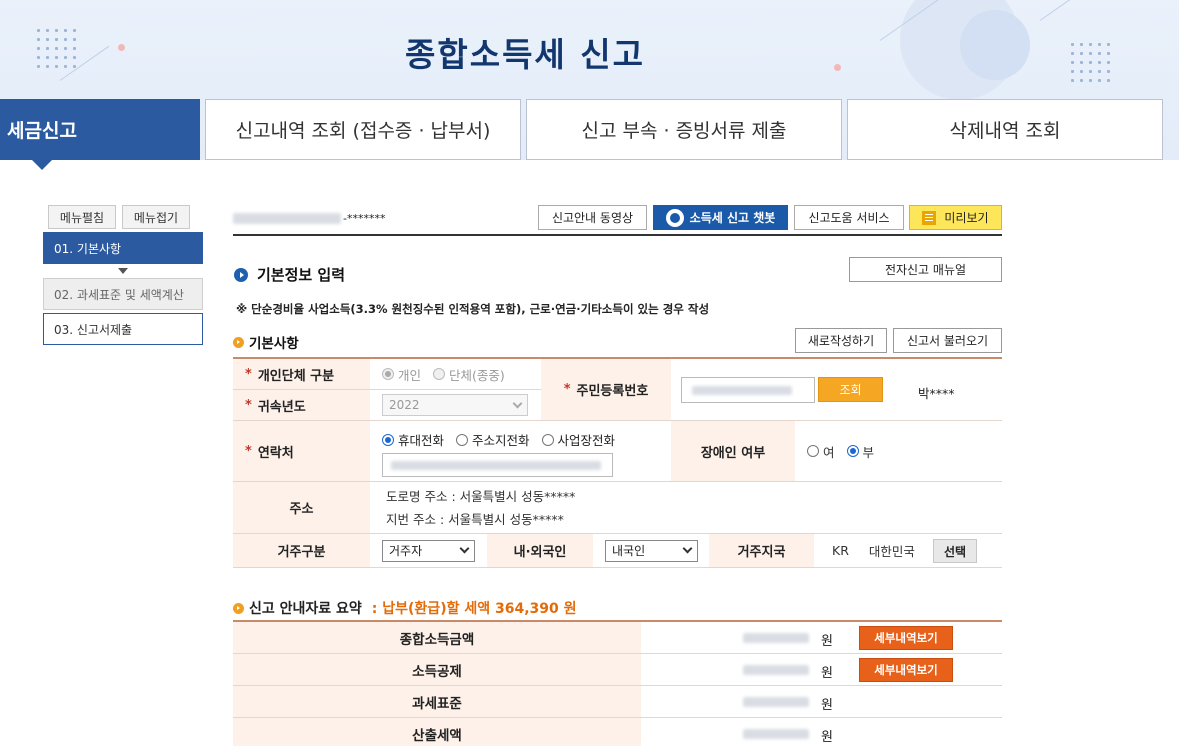 This screenshot has width=1179, height=746. Describe the element at coordinates (925, 269) in the screenshot. I see `manual-button: 전자신고 매뉴얼` at that location.